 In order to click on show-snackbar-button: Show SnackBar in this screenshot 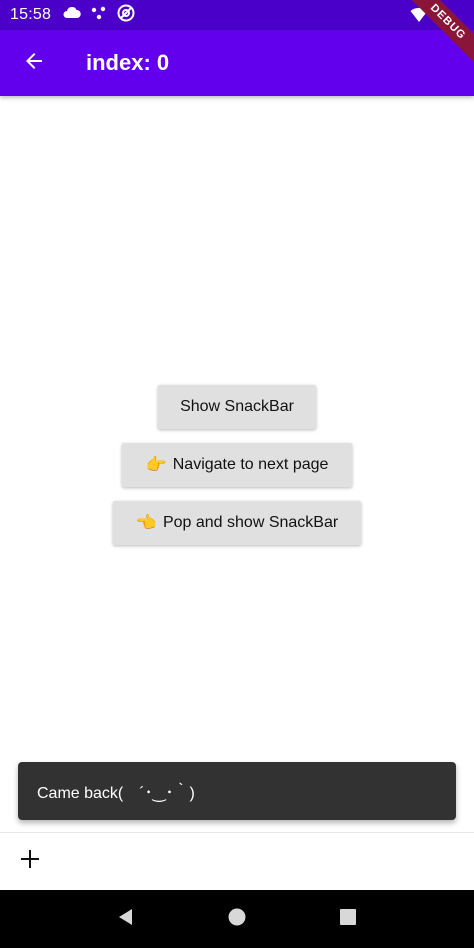, I will do `click(237, 407)`.